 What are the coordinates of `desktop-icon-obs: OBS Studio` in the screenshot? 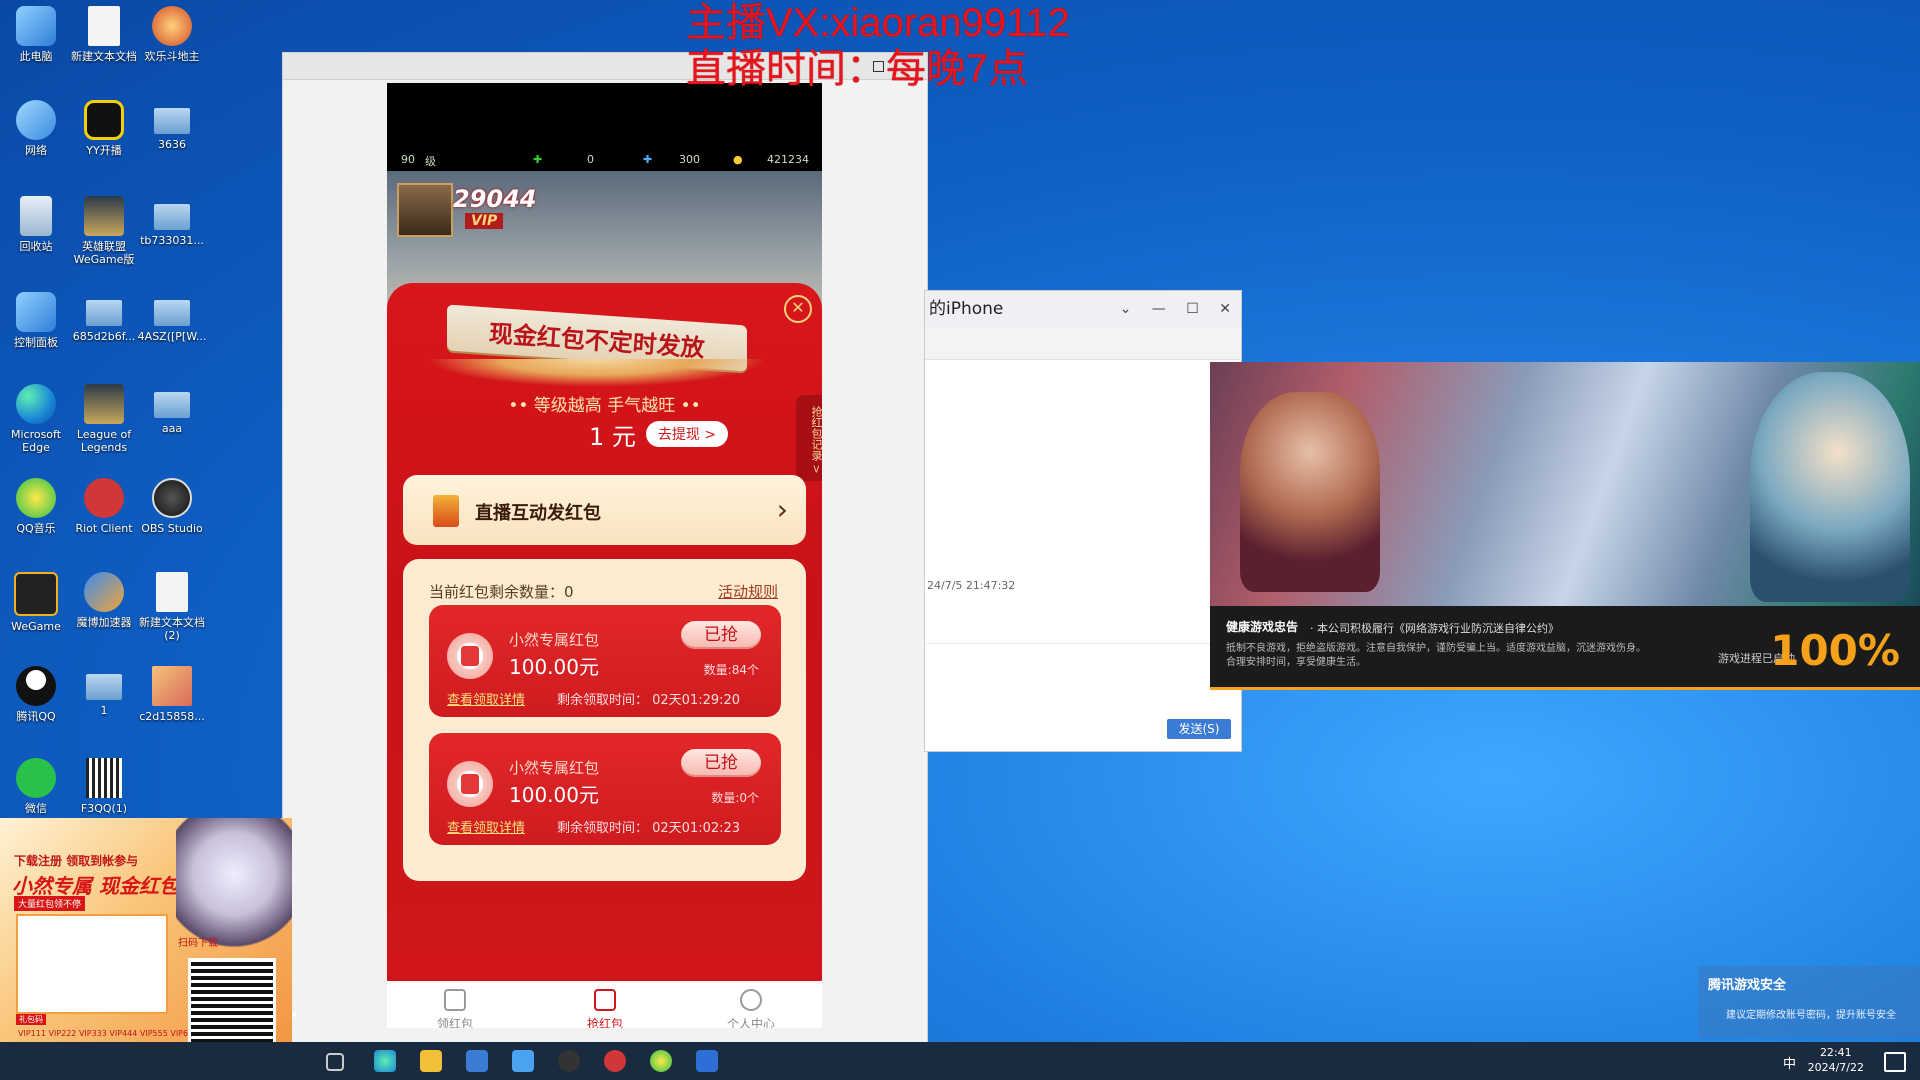 It's located at (172, 506).